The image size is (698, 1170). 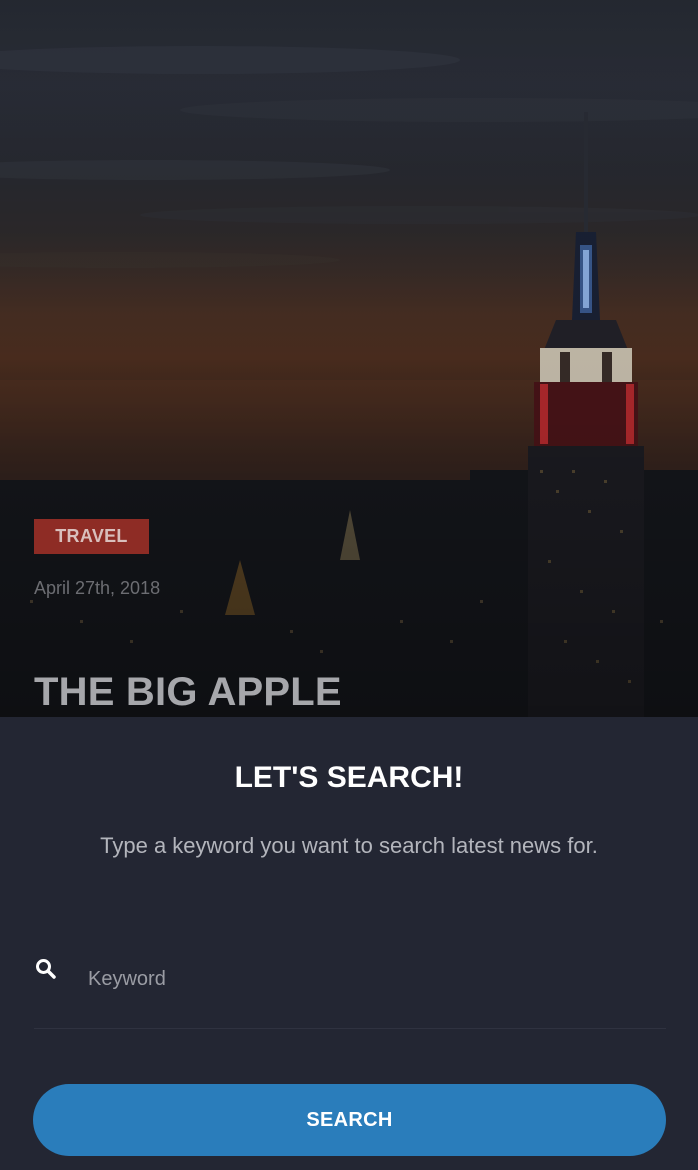 I want to click on category-badge: TRAVEL, so click(x=91, y=536).